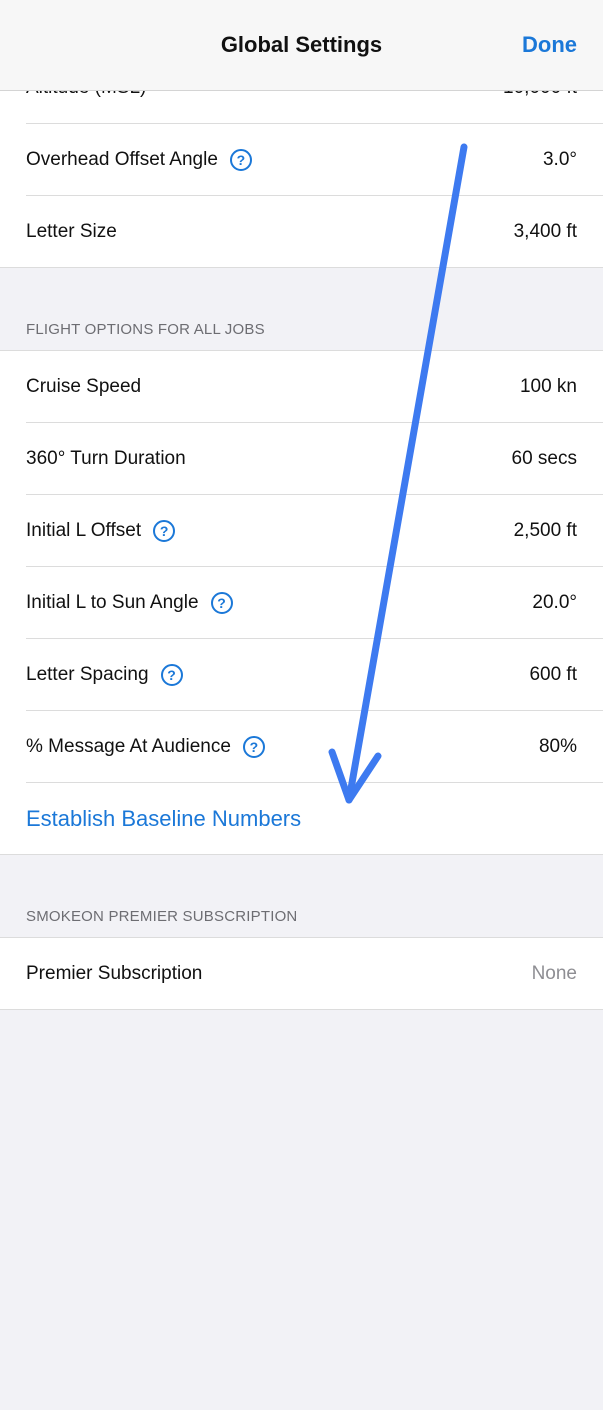  What do you see at coordinates (544, 458) in the screenshot?
I see `turn-duration-value: 60 secs` at bounding box center [544, 458].